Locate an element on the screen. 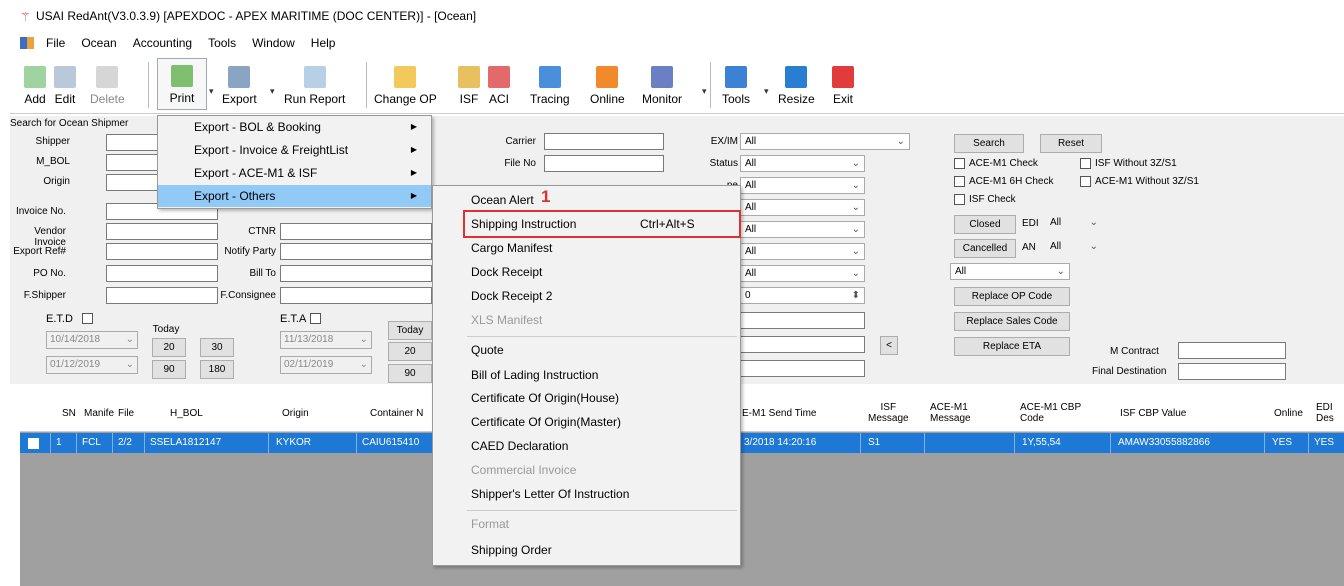  etd-90-button: 90 is located at coordinates (169, 369).